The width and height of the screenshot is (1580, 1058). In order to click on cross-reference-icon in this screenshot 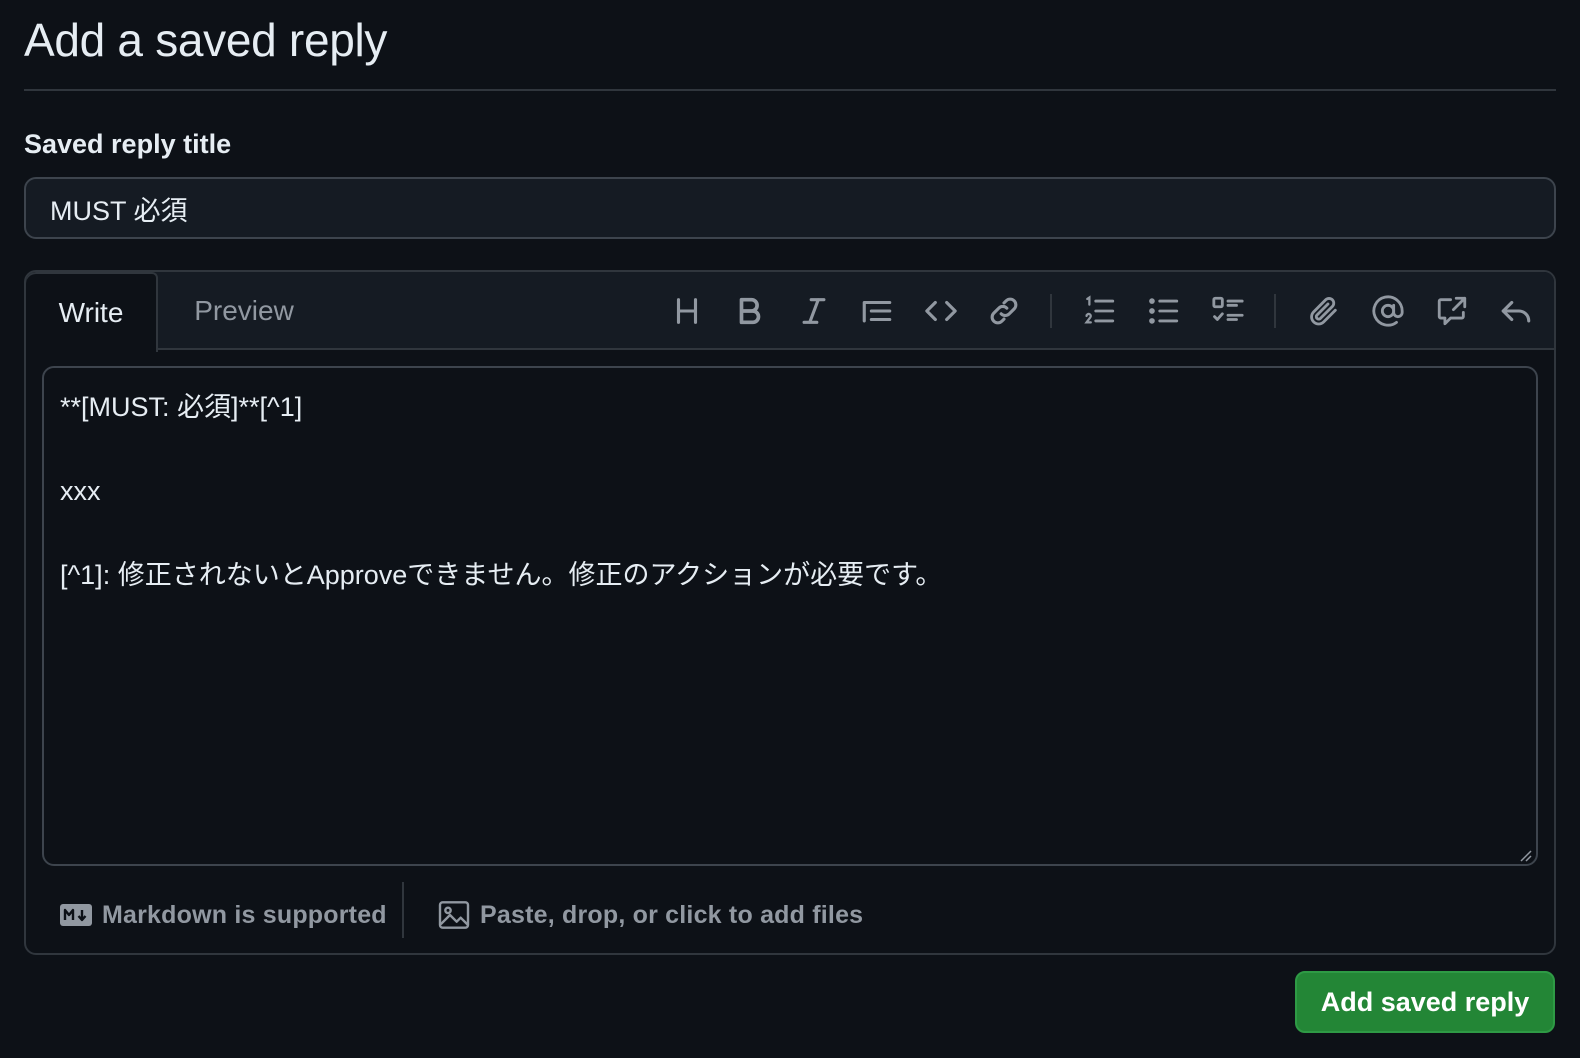, I will do `click(1452, 311)`.